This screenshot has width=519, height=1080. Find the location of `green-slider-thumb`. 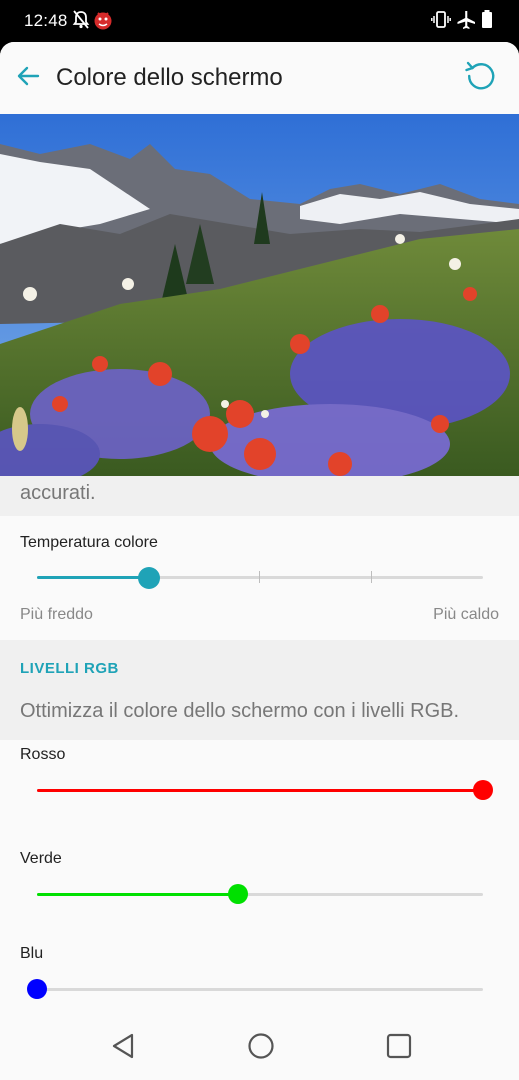

green-slider-thumb is located at coordinates (237, 894).